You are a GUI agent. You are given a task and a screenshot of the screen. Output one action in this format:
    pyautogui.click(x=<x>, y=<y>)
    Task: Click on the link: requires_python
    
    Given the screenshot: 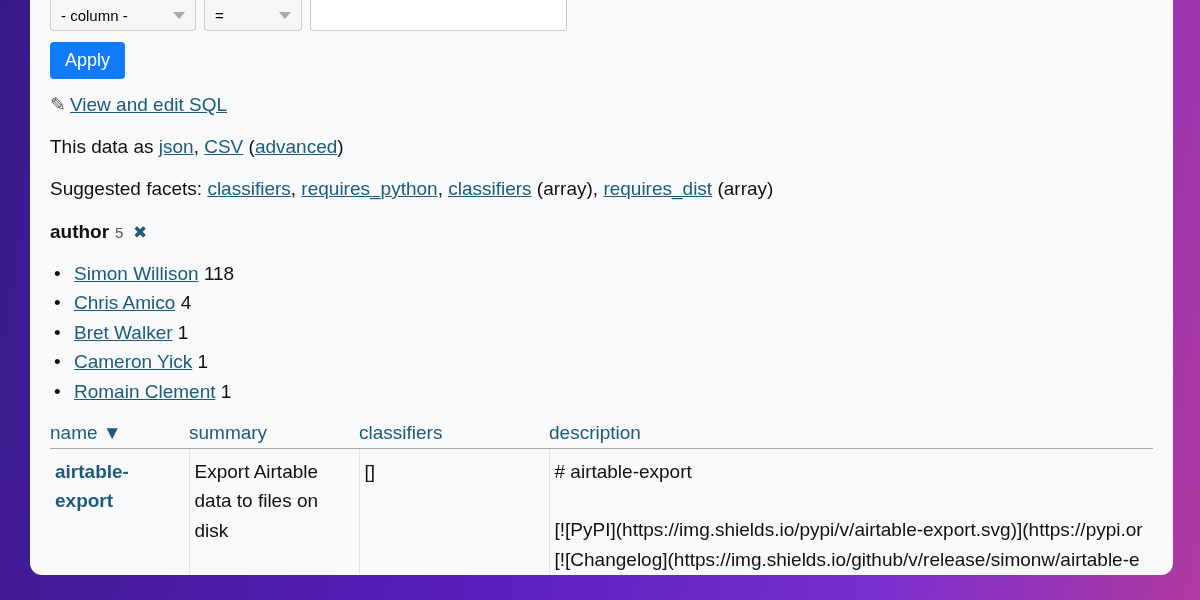 What is the action you would take?
    pyautogui.click(x=369, y=188)
    